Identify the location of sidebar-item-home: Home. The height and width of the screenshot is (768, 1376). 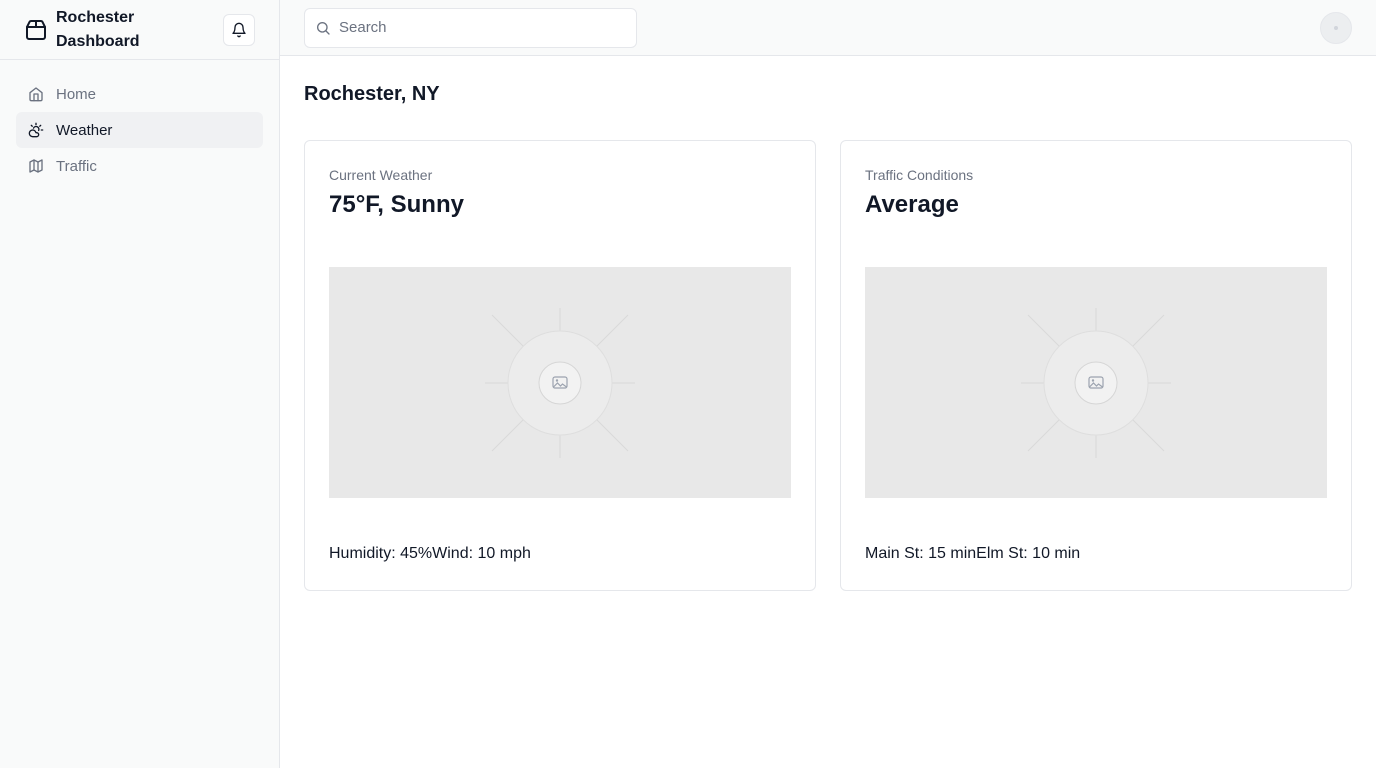
(139, 94).